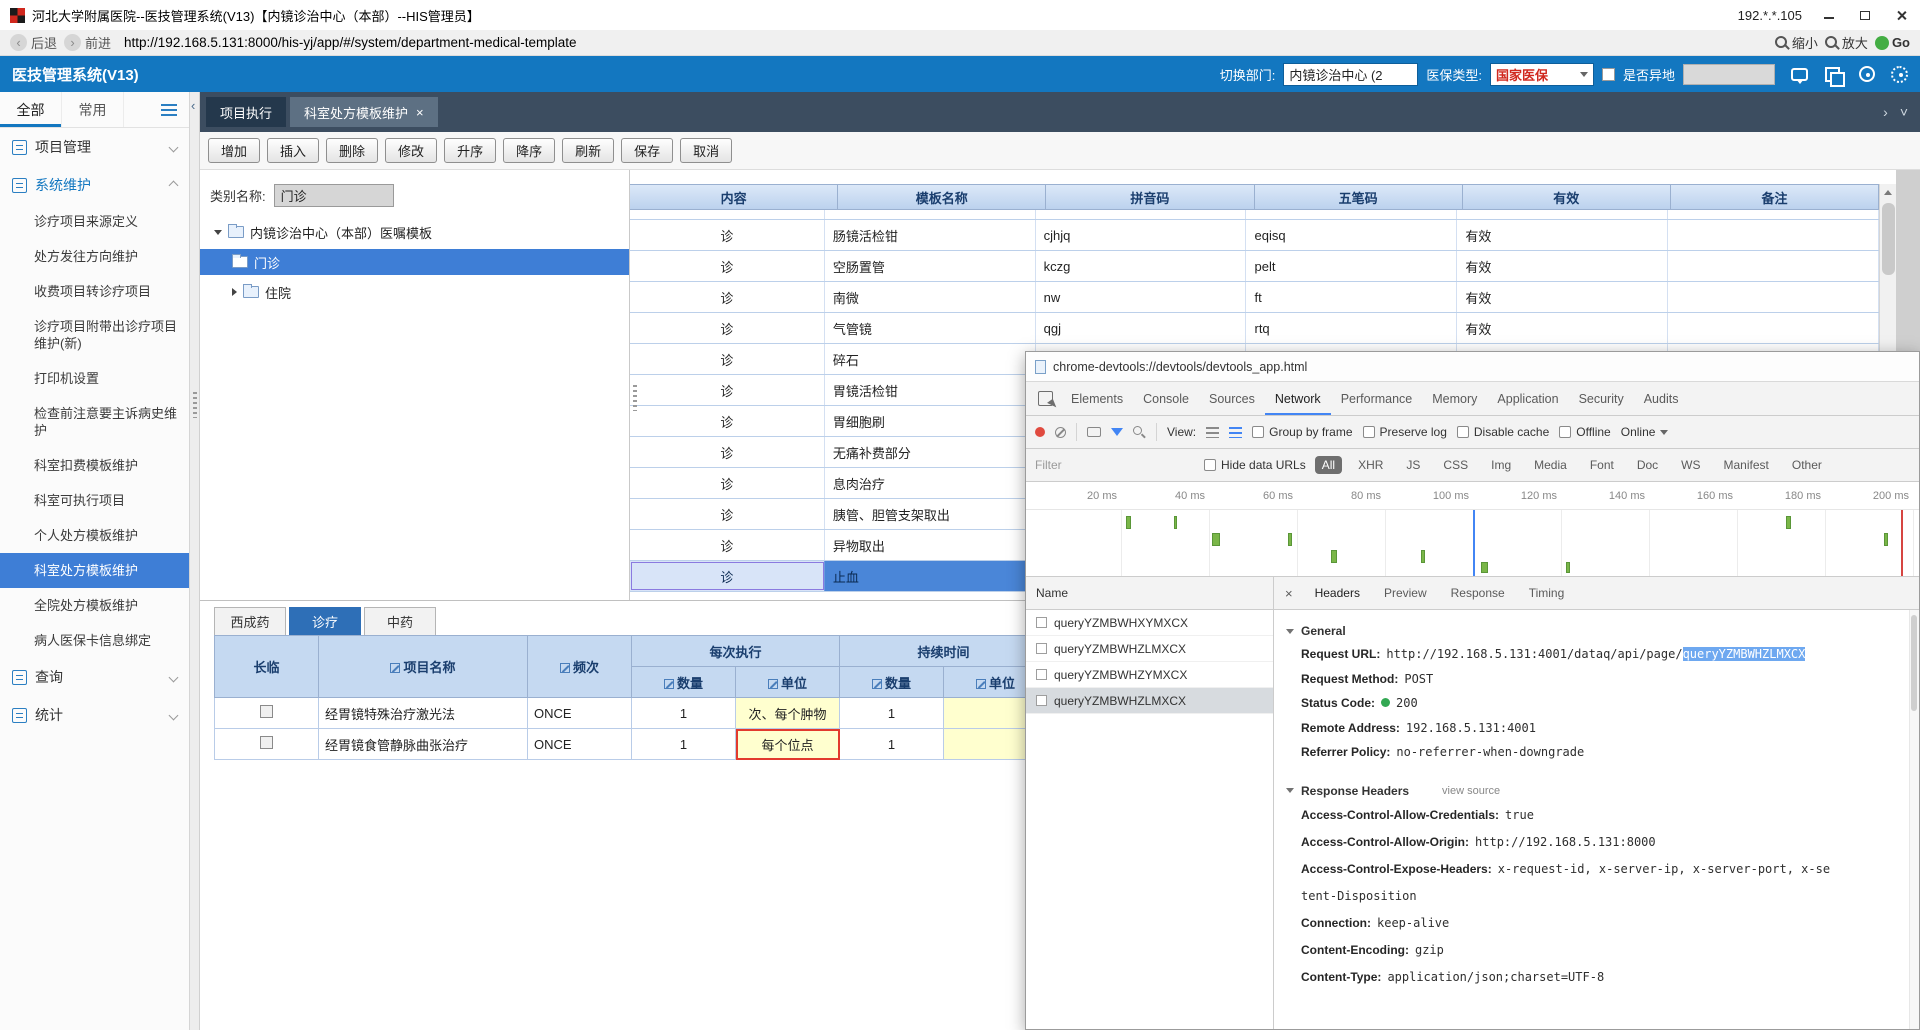 The image size is (1920, 1030). What do you see at coordinates (423, 713) in the screenshot?
I see `item-name-cell: 经胃镜特殊治疗激光法` at bounding box center [423, 713].